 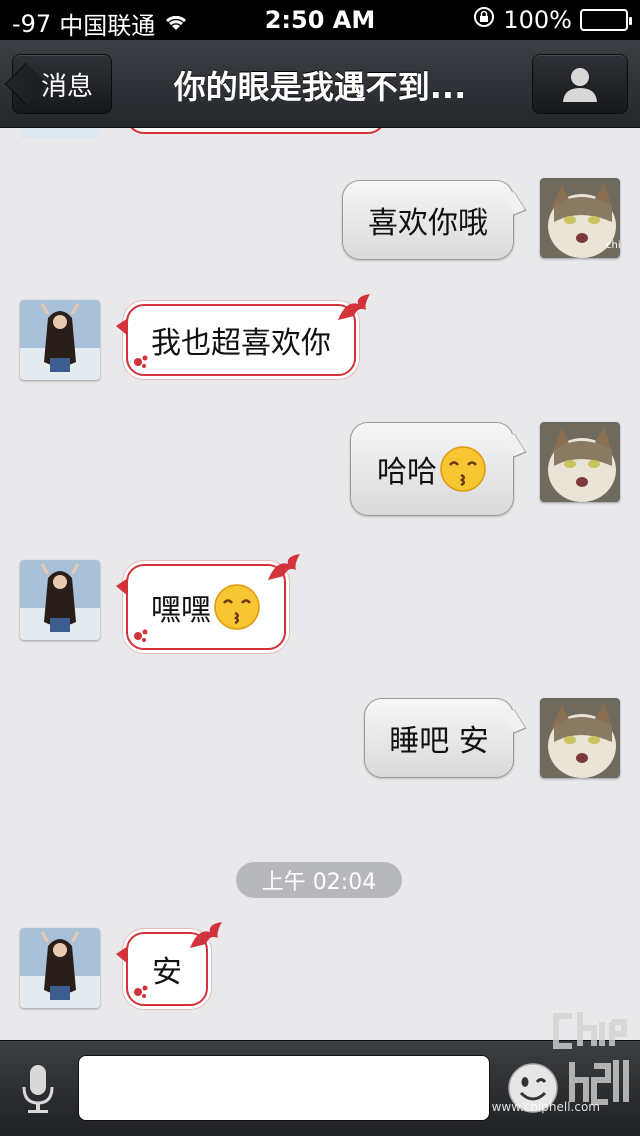 I want to click on microphone-icon, so click(x=38, y=1089).